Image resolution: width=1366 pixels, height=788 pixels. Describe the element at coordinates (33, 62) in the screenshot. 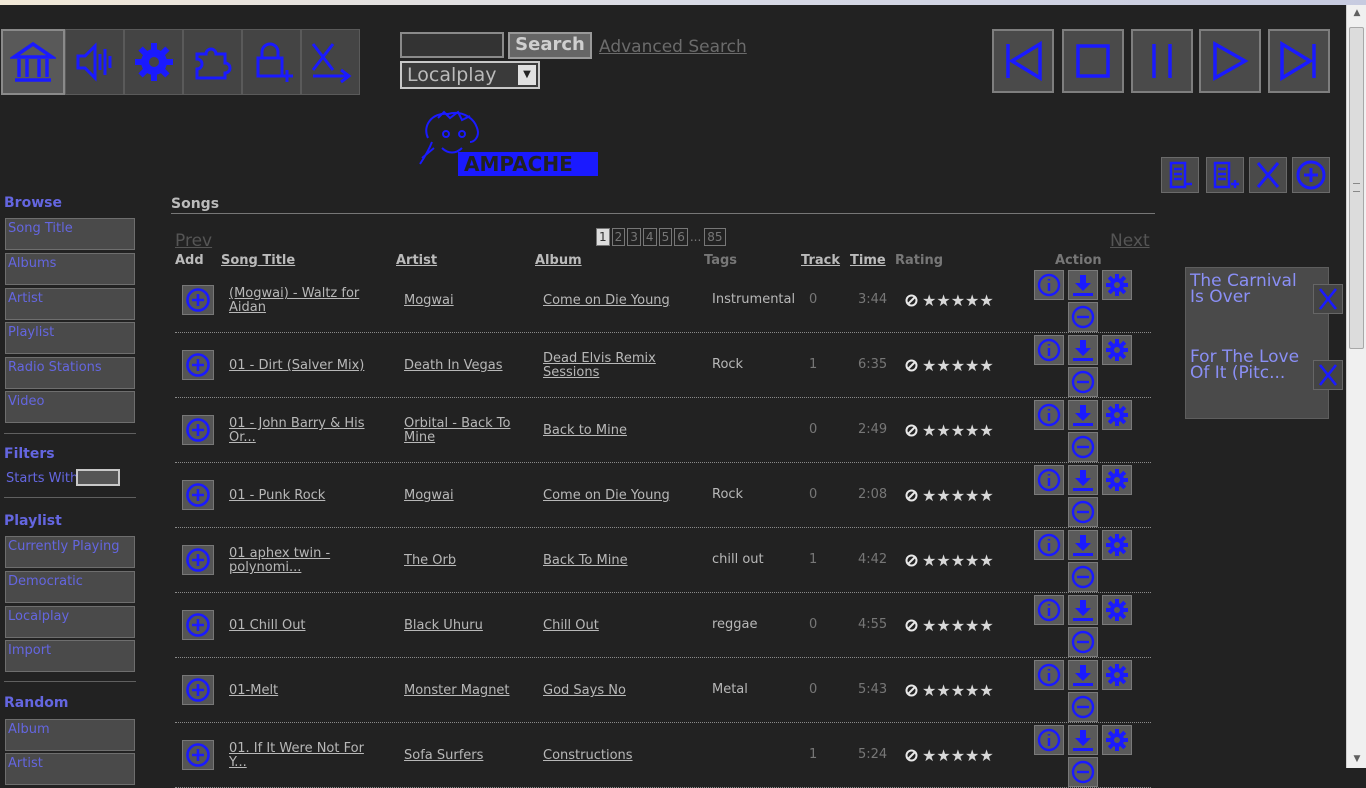

I see `home-button` at that location.